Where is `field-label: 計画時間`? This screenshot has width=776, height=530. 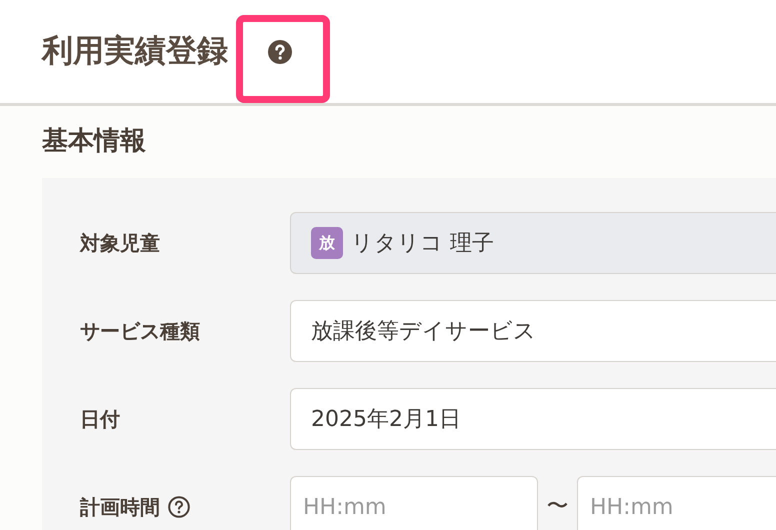 field-label: 計画時間 is located at coordinates (120, 507).